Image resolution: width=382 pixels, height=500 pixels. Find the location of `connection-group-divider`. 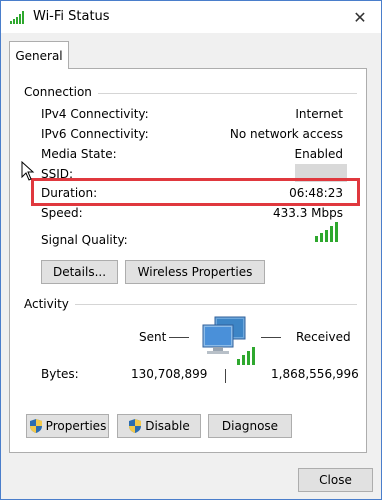

connection-group-divider is located at coordinates (221, 93).